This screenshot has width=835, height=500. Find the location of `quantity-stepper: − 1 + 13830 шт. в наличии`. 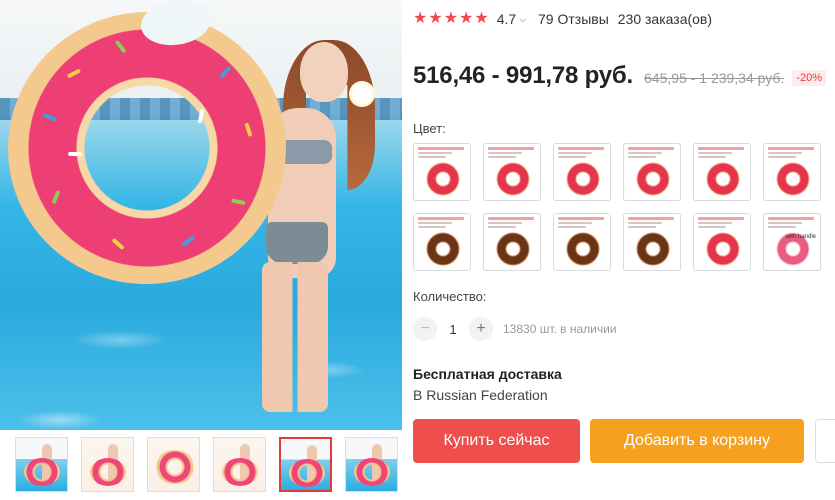

quantity-stepper: − 1 + 13830 шт. в наличии is located at coordinates (515, 329).